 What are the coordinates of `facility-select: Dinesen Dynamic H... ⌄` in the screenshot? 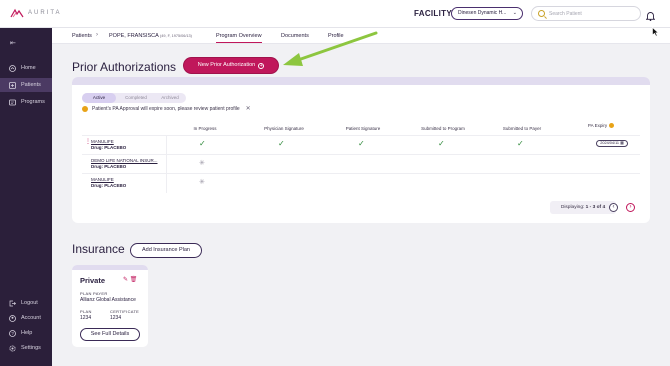 It's located at (487, 13).